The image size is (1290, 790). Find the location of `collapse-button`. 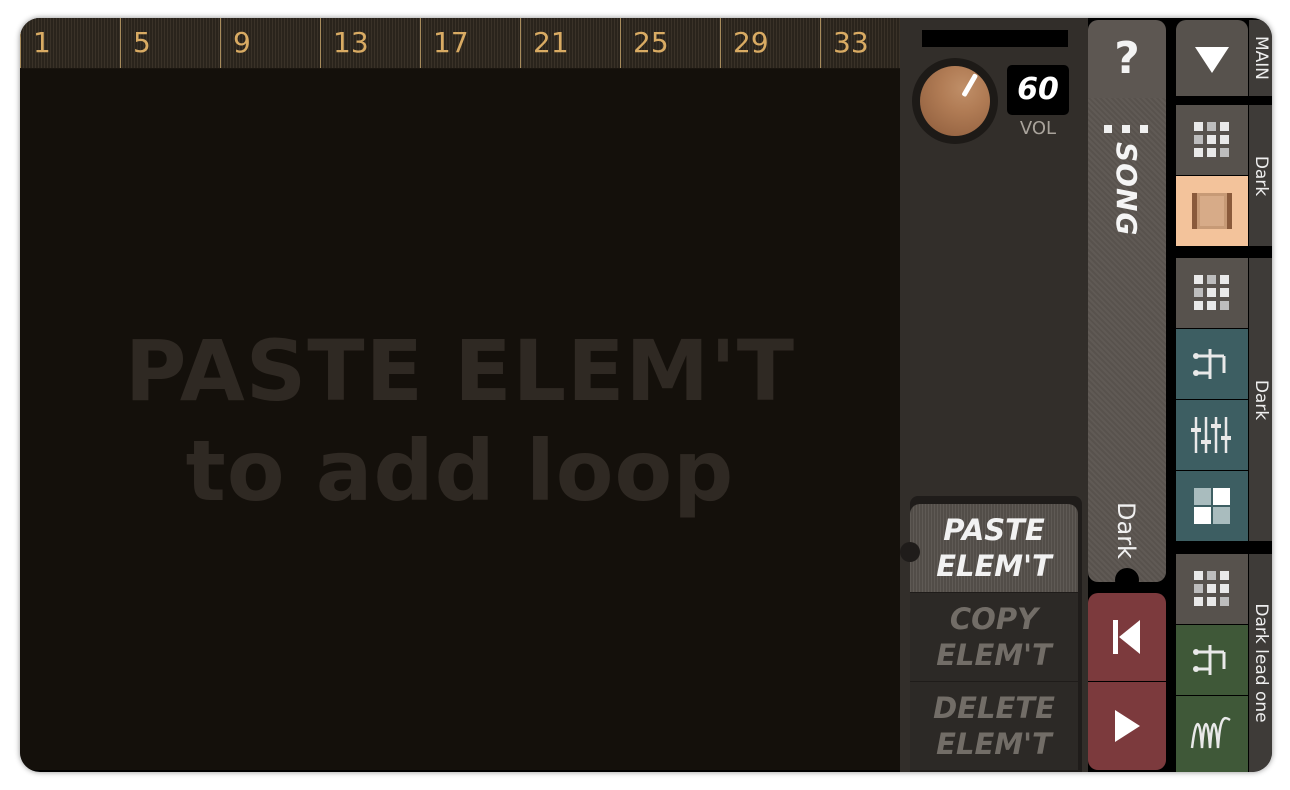

collapse-button is located at coordinates (1212, 58).